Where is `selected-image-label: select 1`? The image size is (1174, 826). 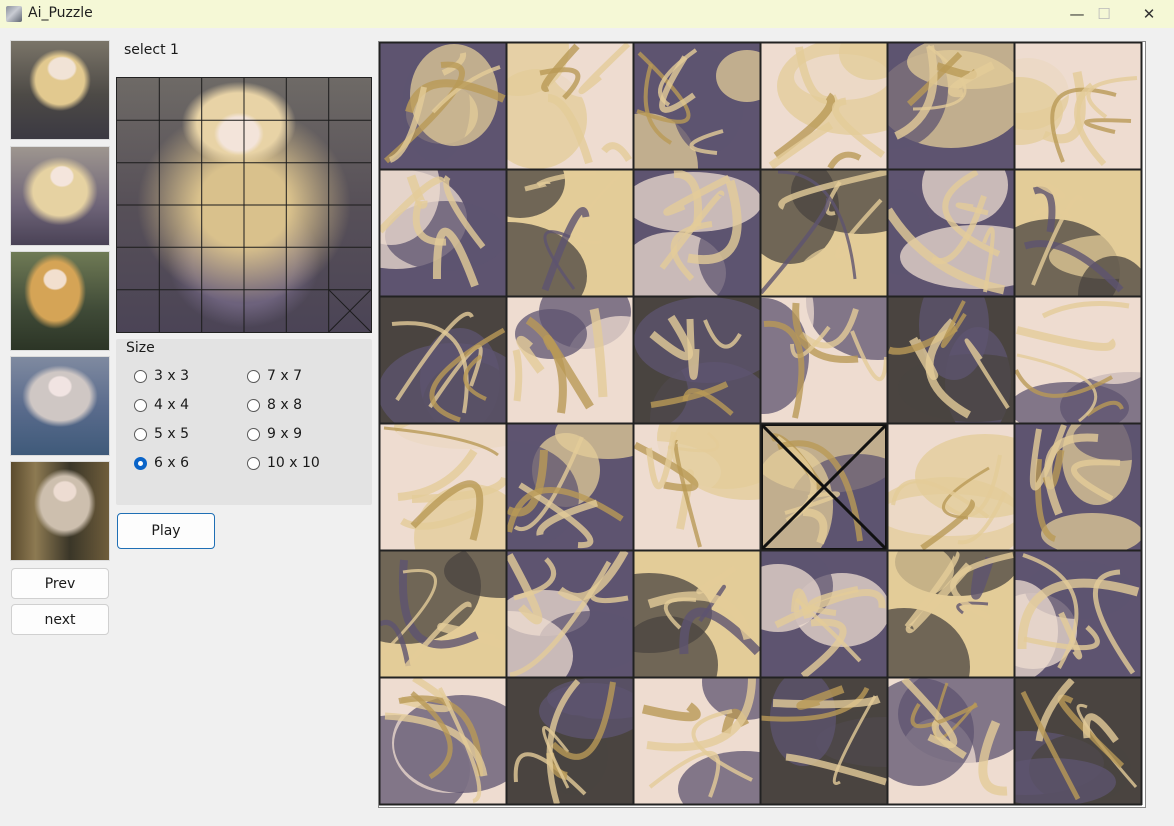 selected-image-label: select 1 is located at coordinates (151, 50).